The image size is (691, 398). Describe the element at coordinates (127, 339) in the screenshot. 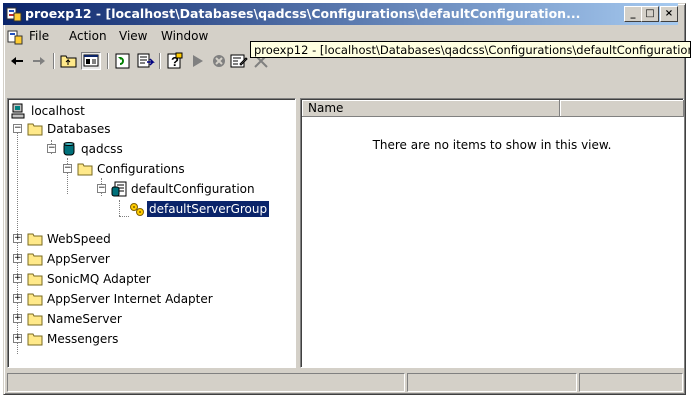

I see `tree-node-messengers: Messengers` at that location.